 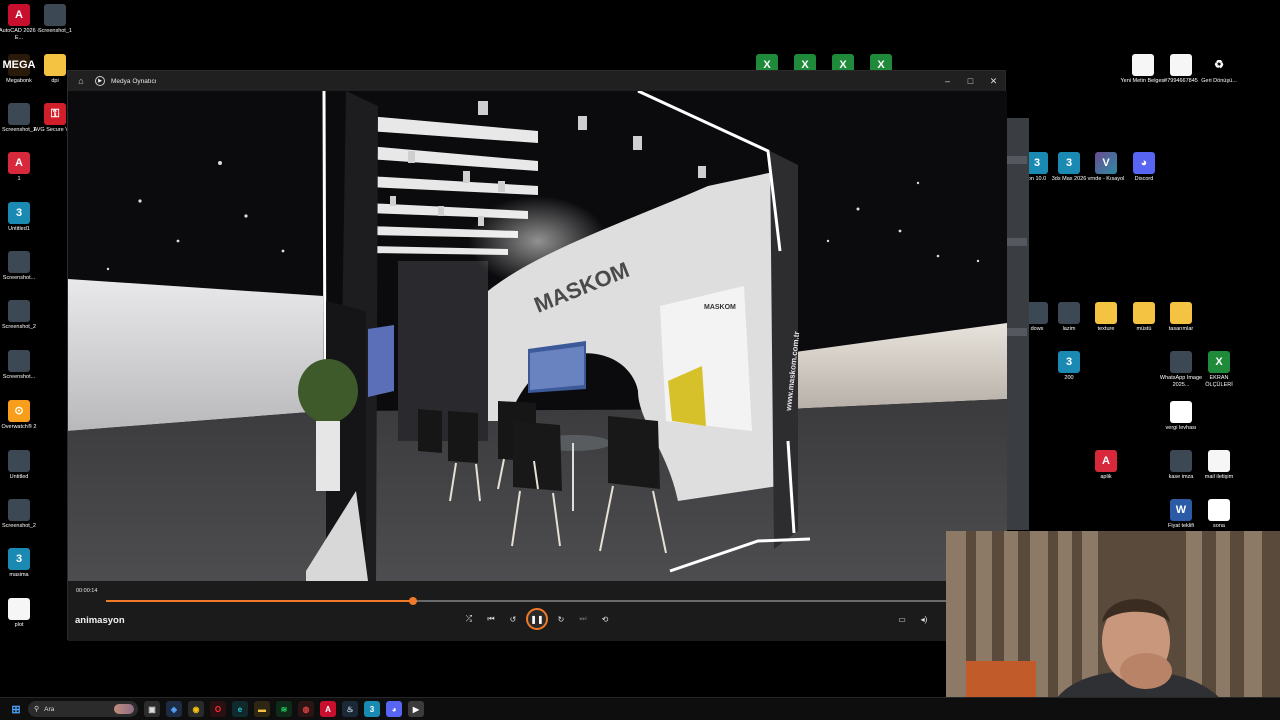 I want to click on recorder-taskbar-icon: ◍, so click(x=306, y=709).